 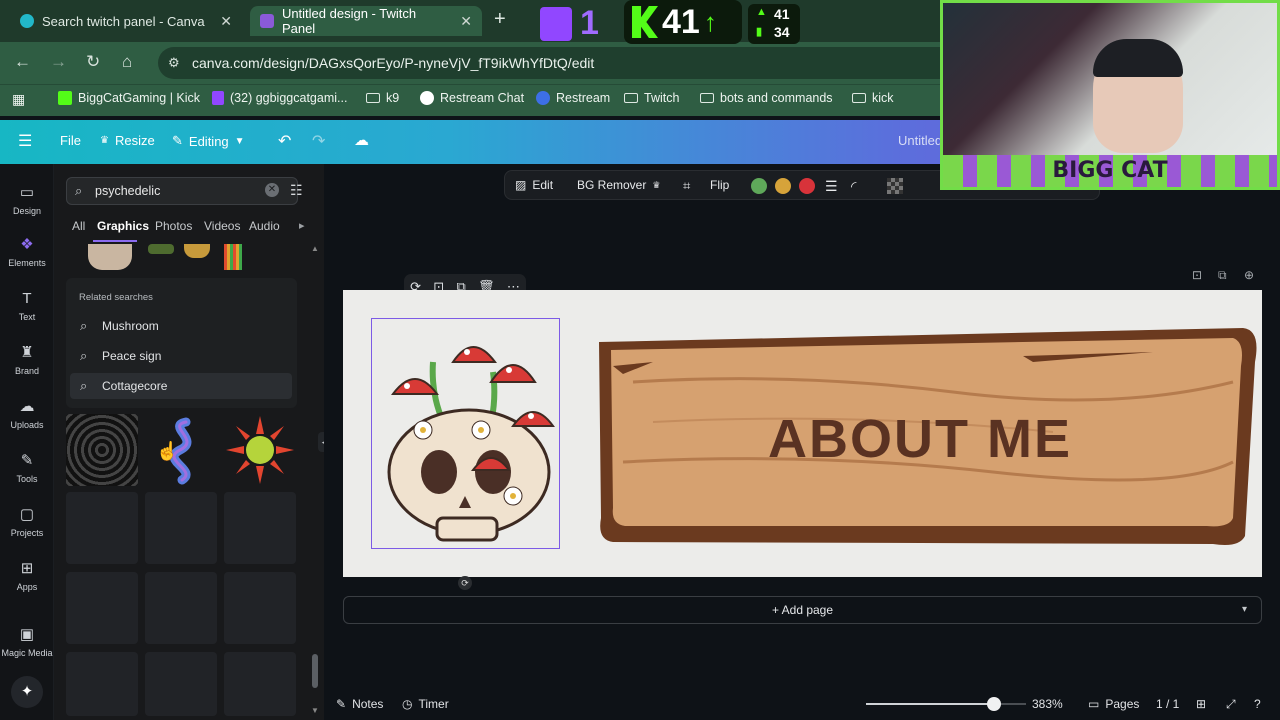 I want to click on scroll-up-icon: ▲, so click(x=315, y=248).